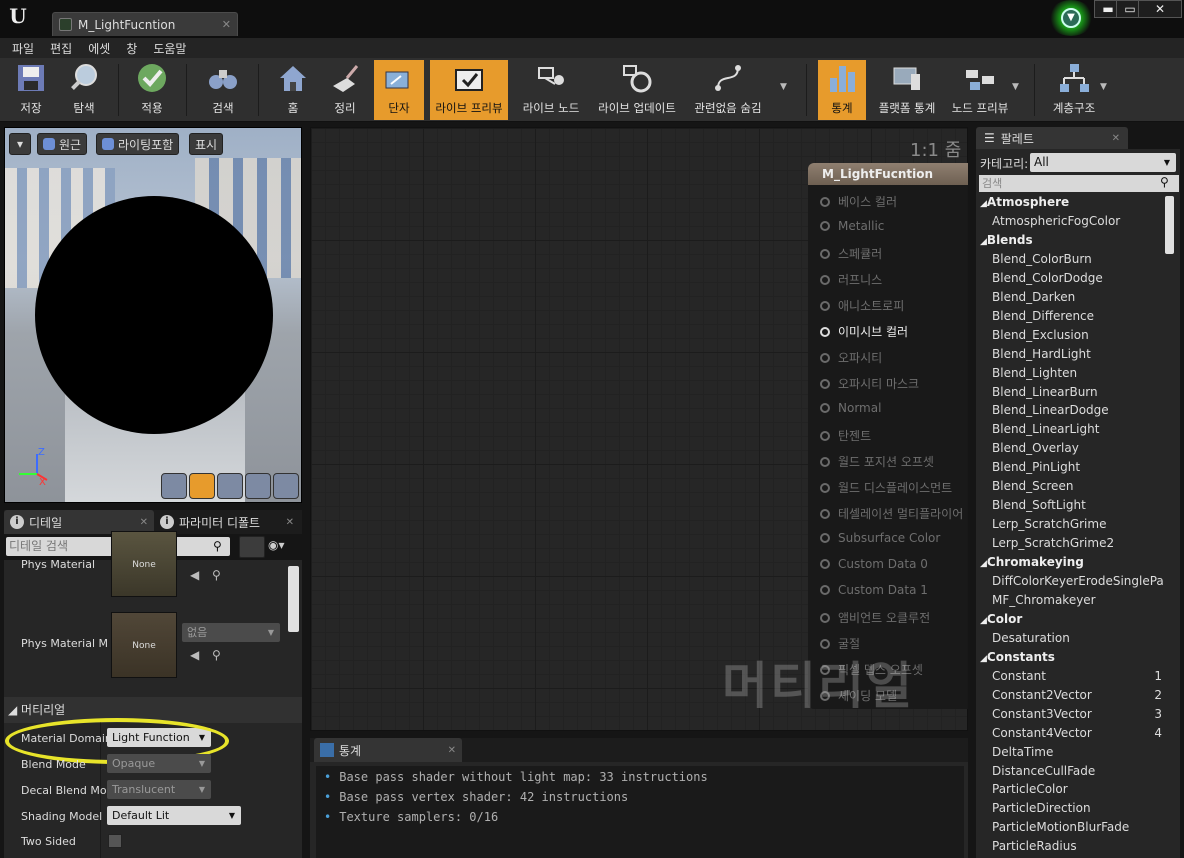 The height and width of the screenshot is (858, 1184). What do you see at coordinates (1077, 373) in the screenshot?
I see `palette-item: Blend_Lighten` at bounding box center [1077, 373].